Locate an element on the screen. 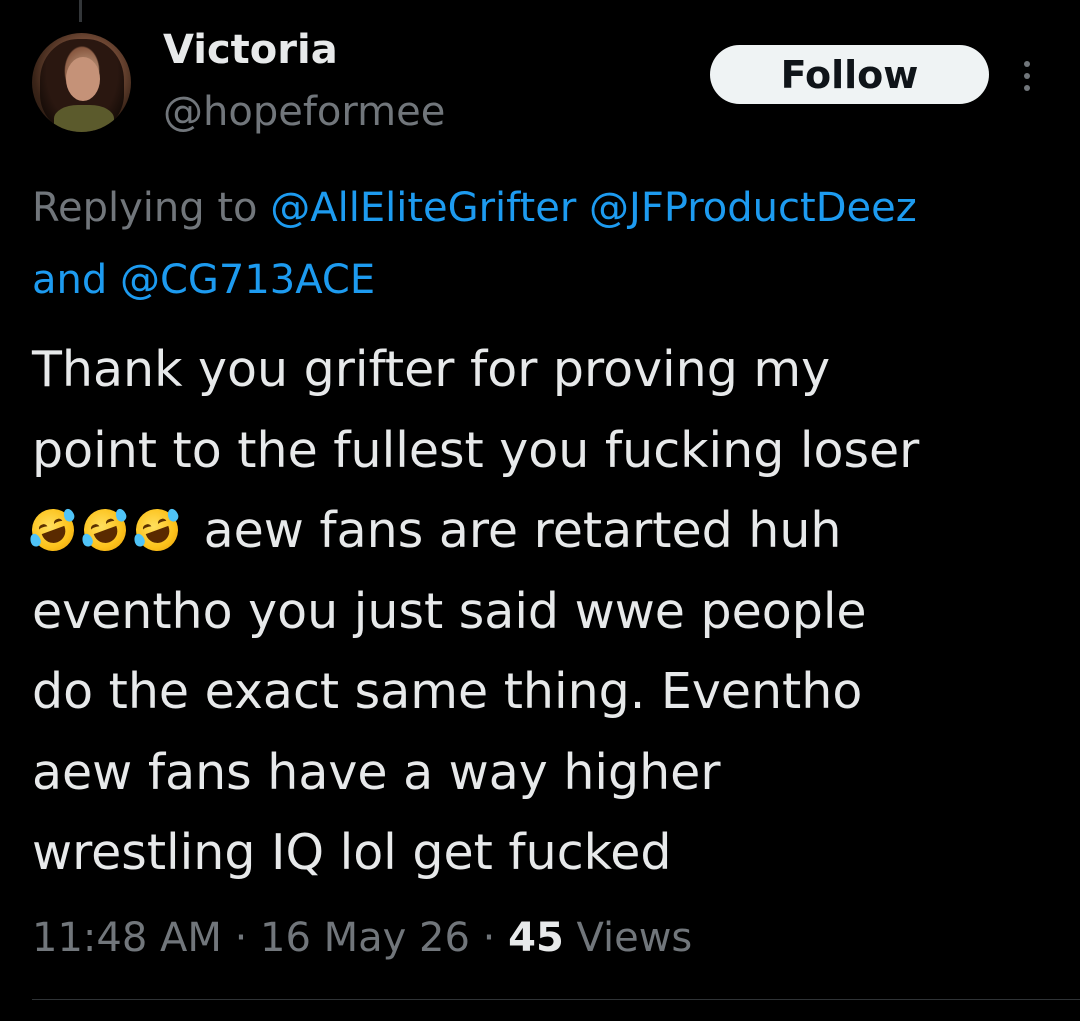  tweet-text-line: wrestling IQ lol get fucked is located at coordinates (352, 852).